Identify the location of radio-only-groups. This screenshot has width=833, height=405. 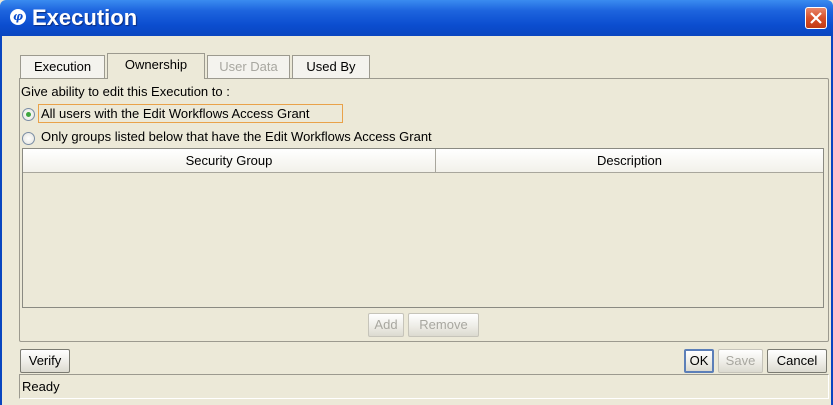
(28, 138).